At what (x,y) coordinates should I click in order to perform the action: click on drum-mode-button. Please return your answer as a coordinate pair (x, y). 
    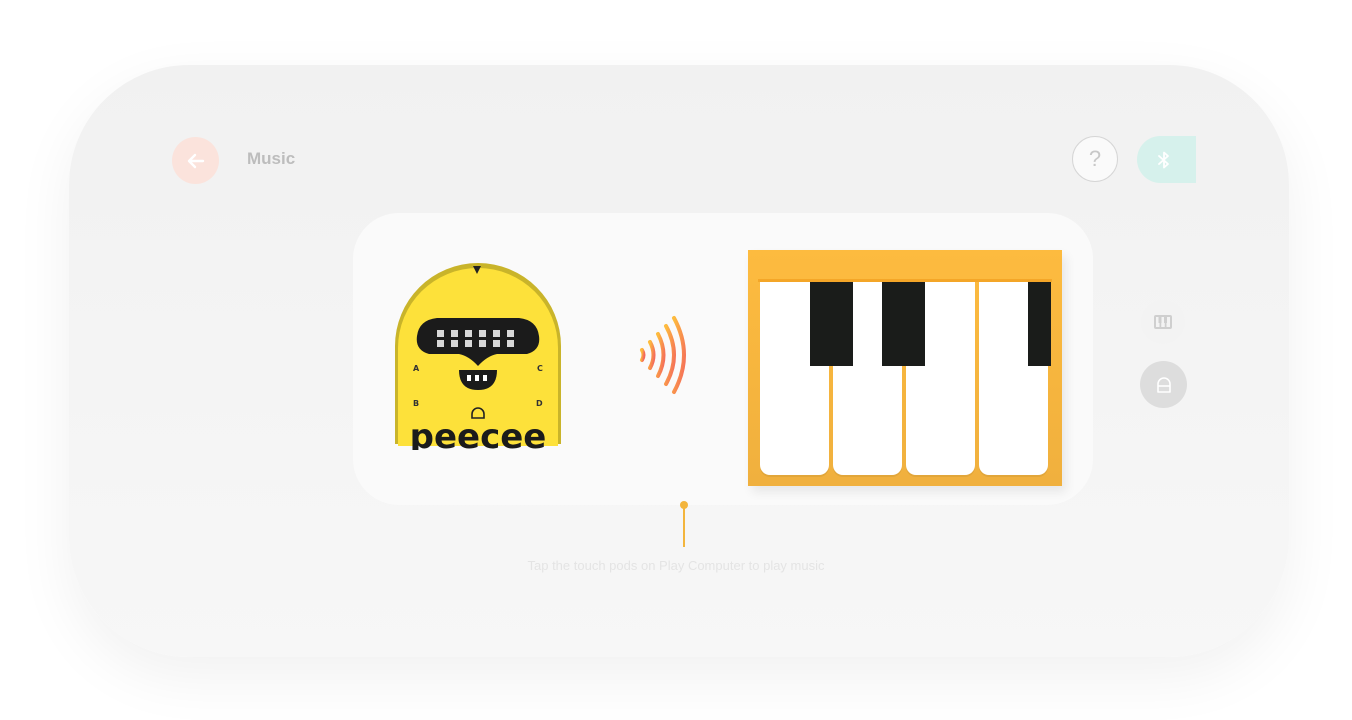
    Looking at the image, I should click on (1163, 384).